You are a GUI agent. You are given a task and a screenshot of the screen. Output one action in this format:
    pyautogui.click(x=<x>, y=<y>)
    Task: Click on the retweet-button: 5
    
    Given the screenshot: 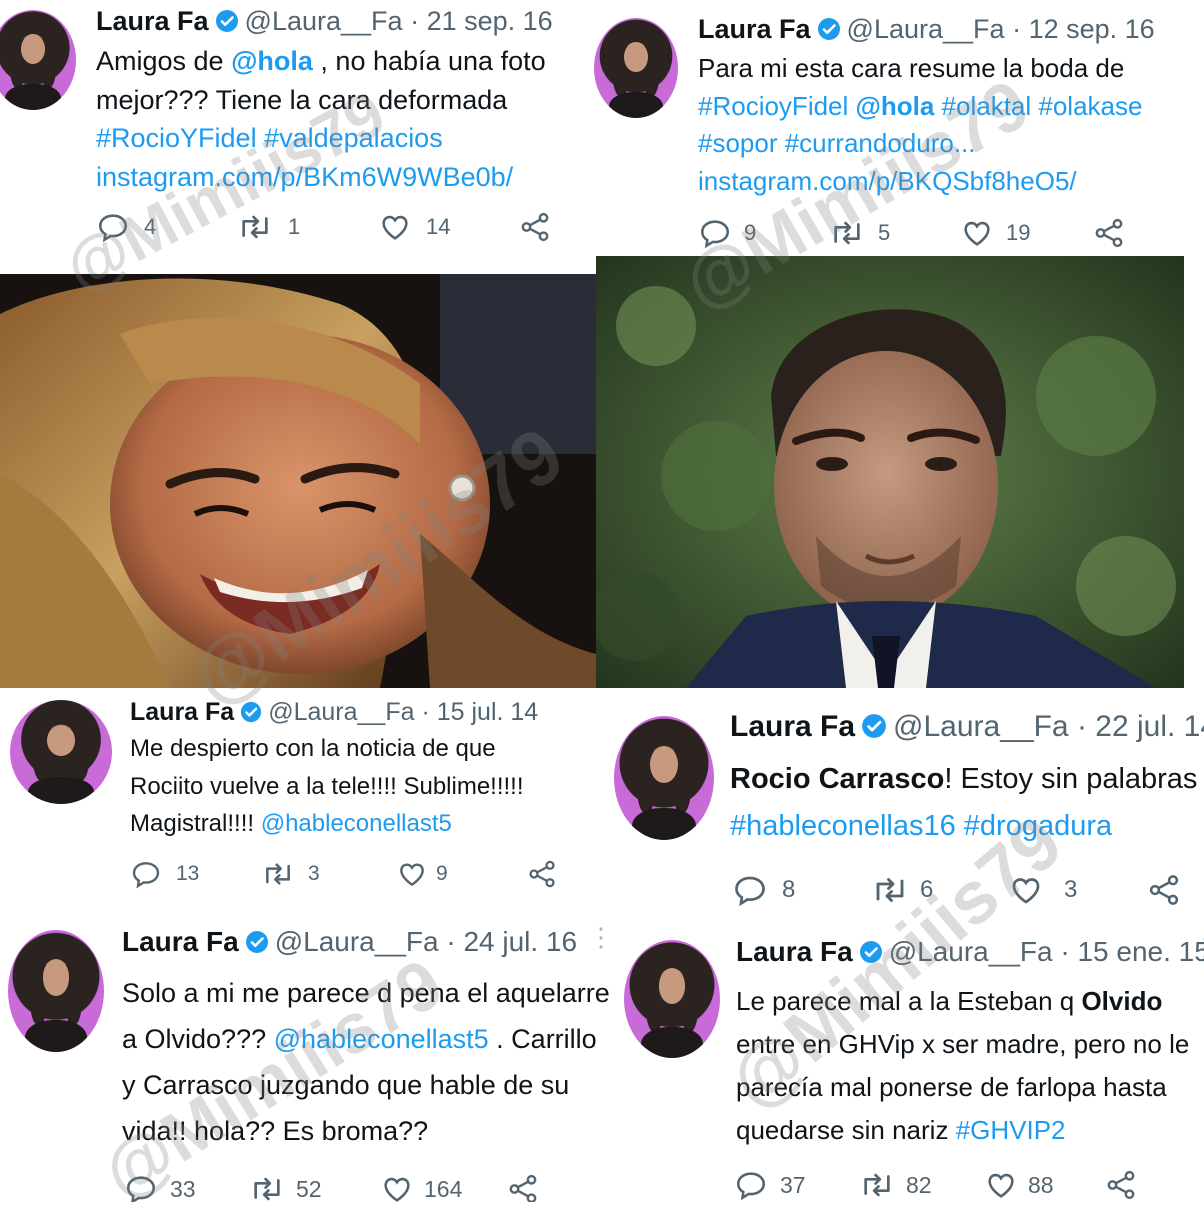 What is the action you would take?
    pyautogui.click(x=859, y=233)
    